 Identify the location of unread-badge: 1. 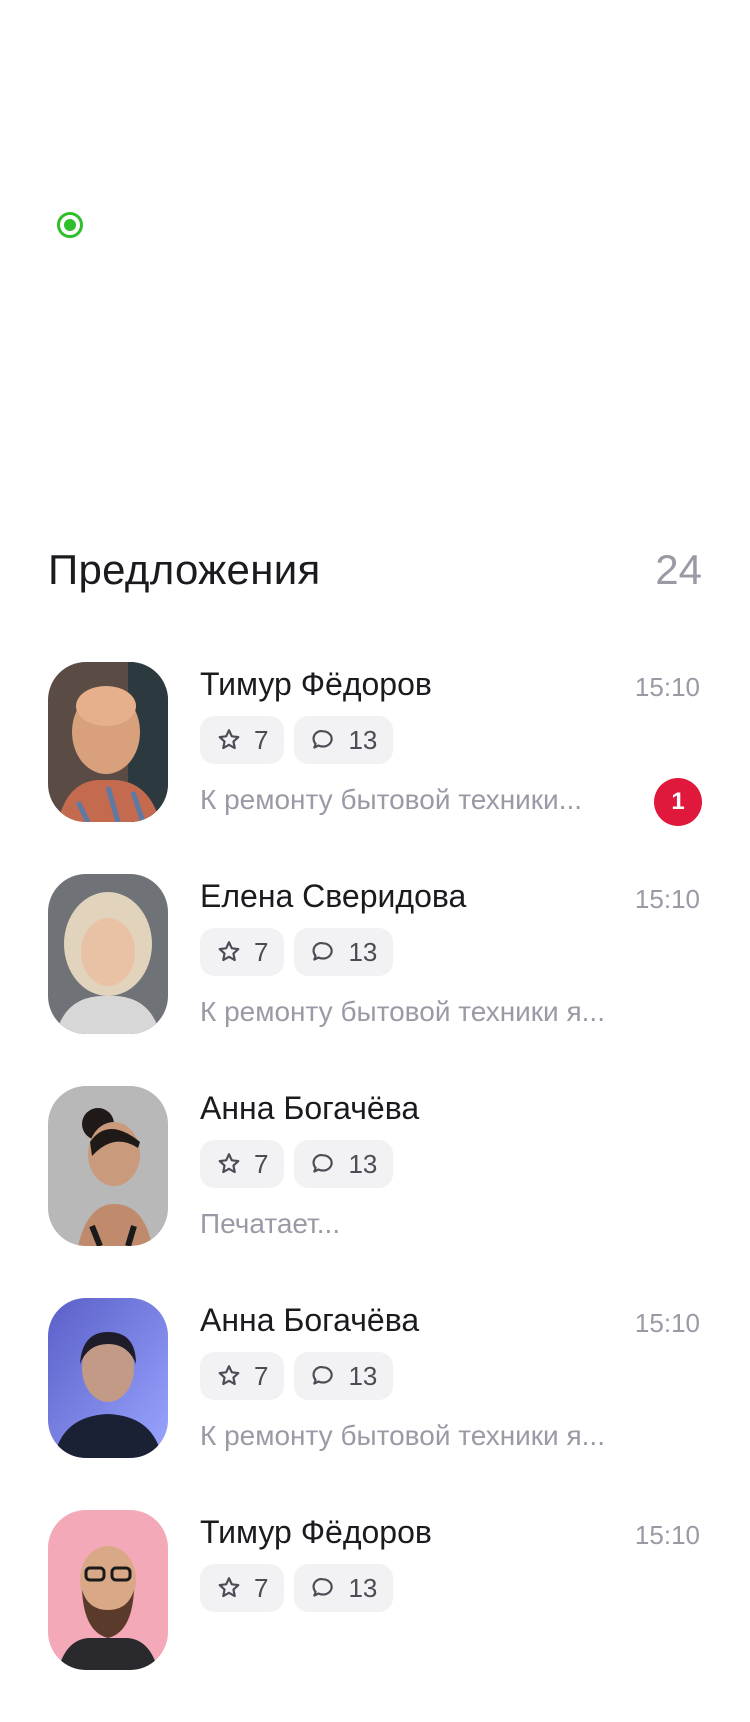
(678, 802).